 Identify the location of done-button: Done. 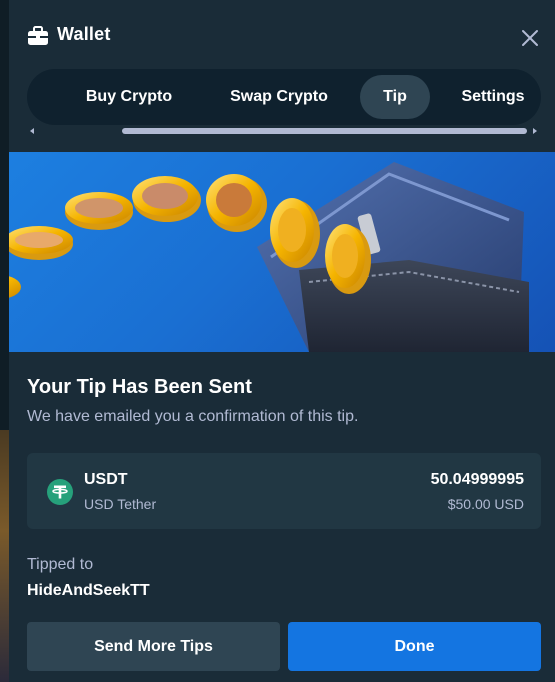
(414, 646).